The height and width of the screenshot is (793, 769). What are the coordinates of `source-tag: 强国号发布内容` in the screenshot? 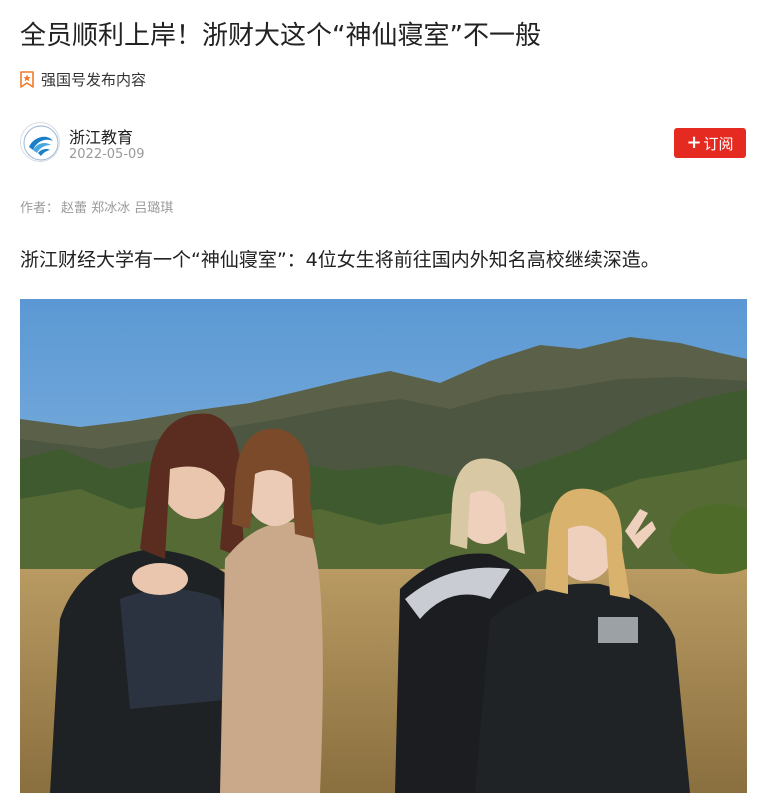 It's located at (83, 79).